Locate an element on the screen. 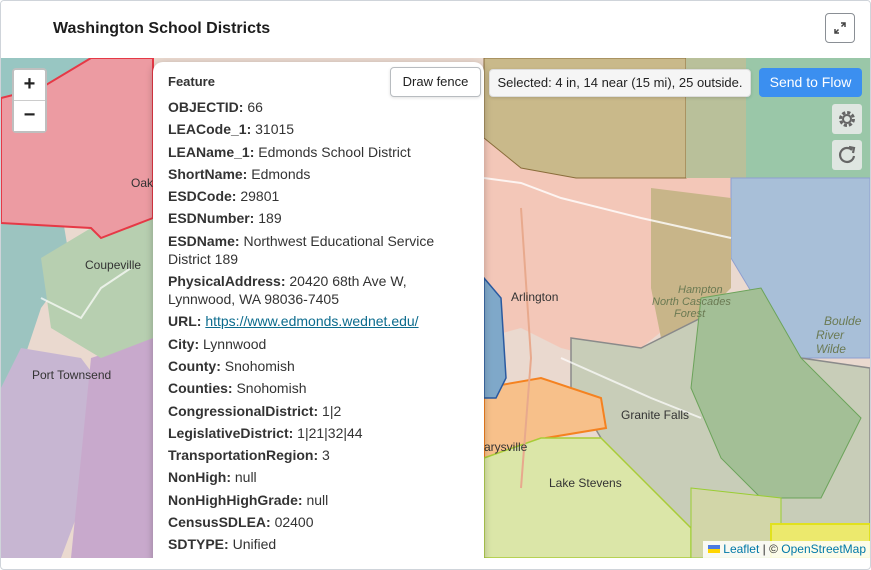 The image size is (871, 570). send-to-flow-button: Send to Flow is located at coordinates (810, 82).